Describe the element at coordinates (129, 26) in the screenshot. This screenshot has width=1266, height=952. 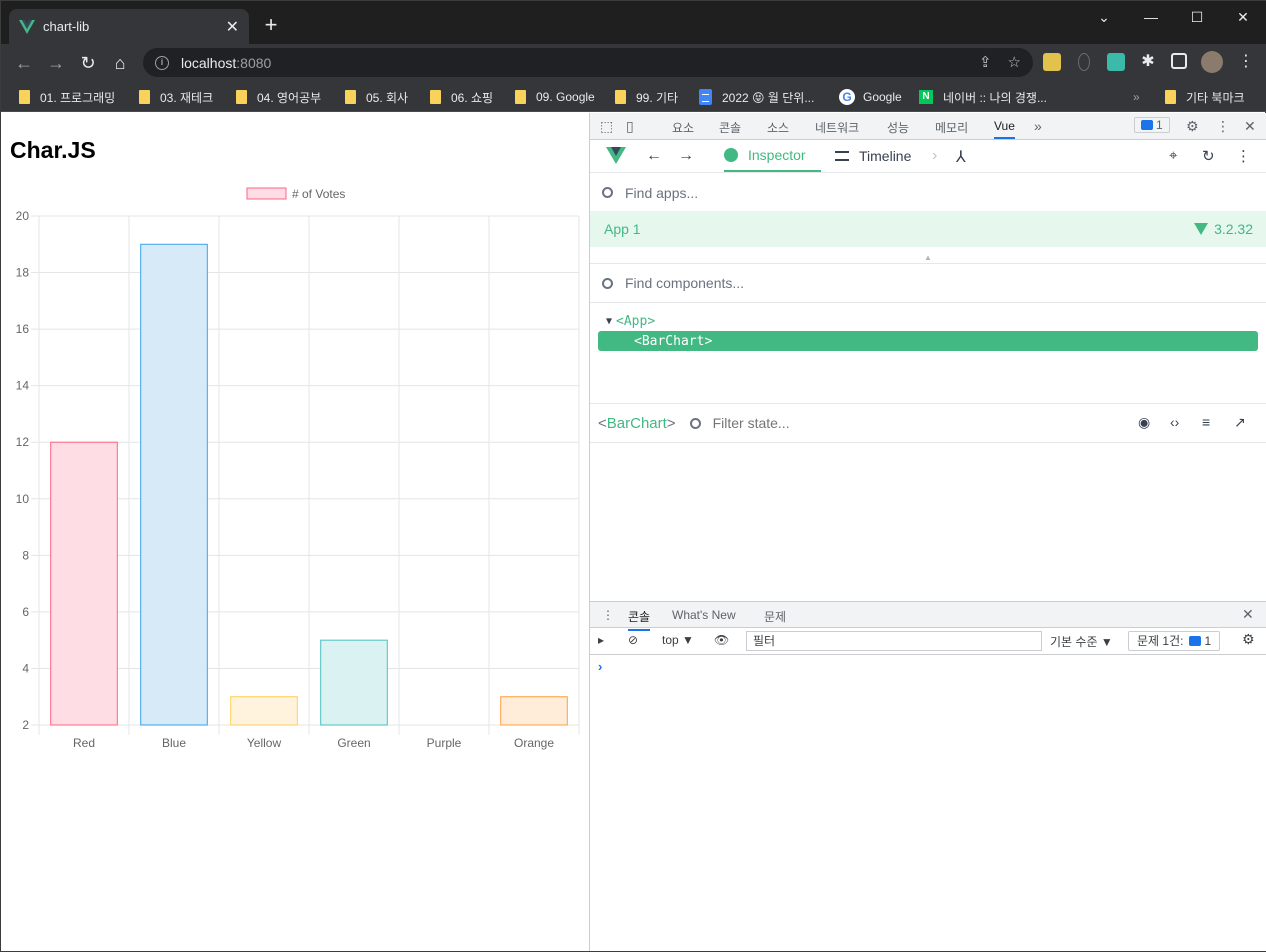
I see `browser-tab: chart-lib ✕` at that location.